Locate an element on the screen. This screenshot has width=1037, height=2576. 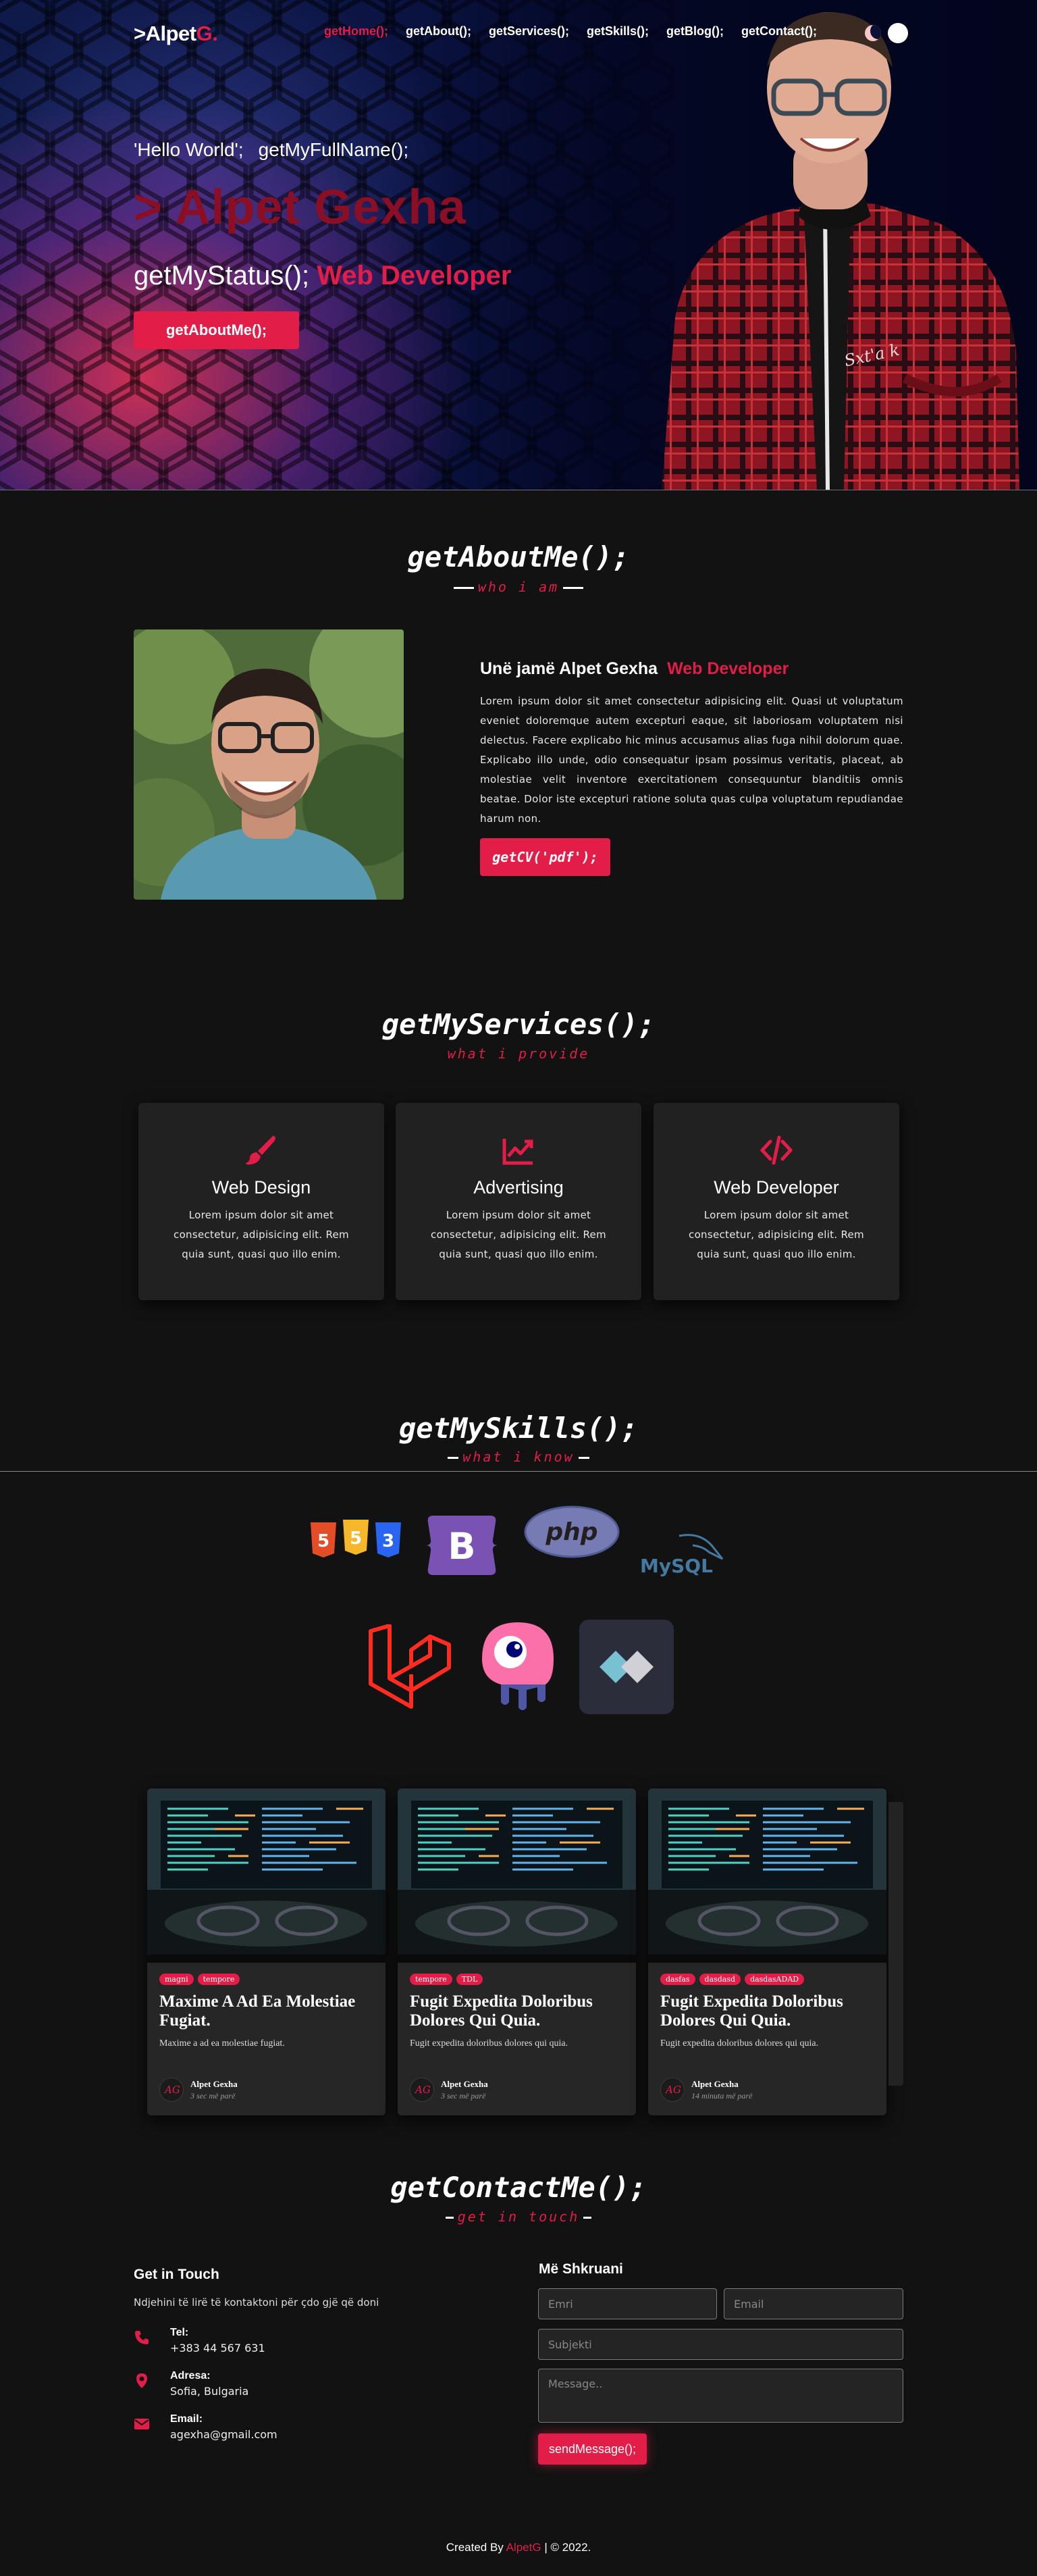
chart-line-icon is located at coordinates (518, 1152).